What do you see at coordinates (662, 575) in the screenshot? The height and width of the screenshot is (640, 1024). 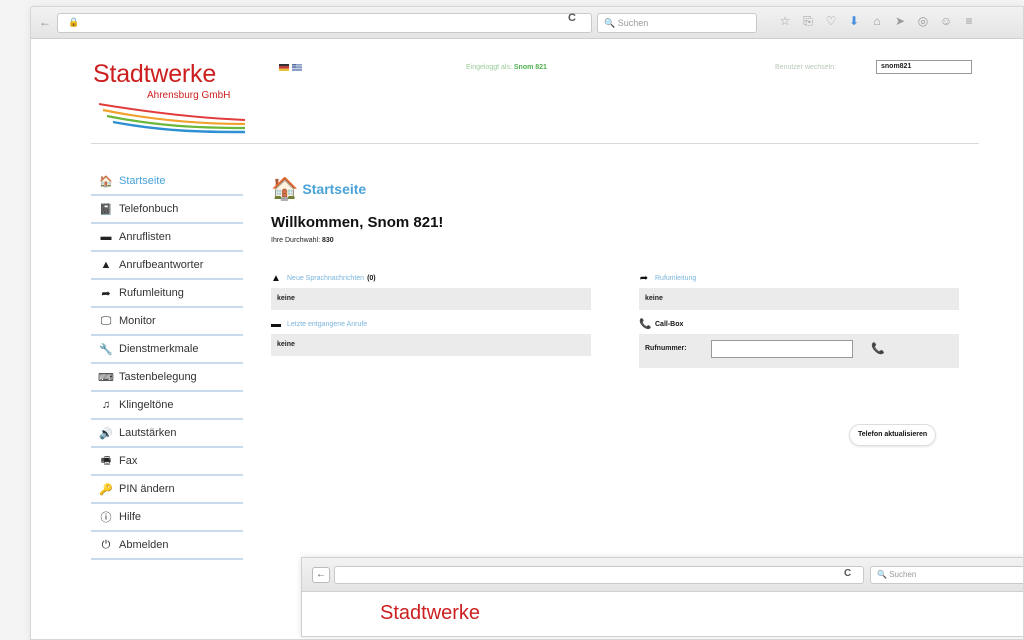 I see `nested-toolbar: ← C 🔍 Suchen` at bounding box center [662, 575].